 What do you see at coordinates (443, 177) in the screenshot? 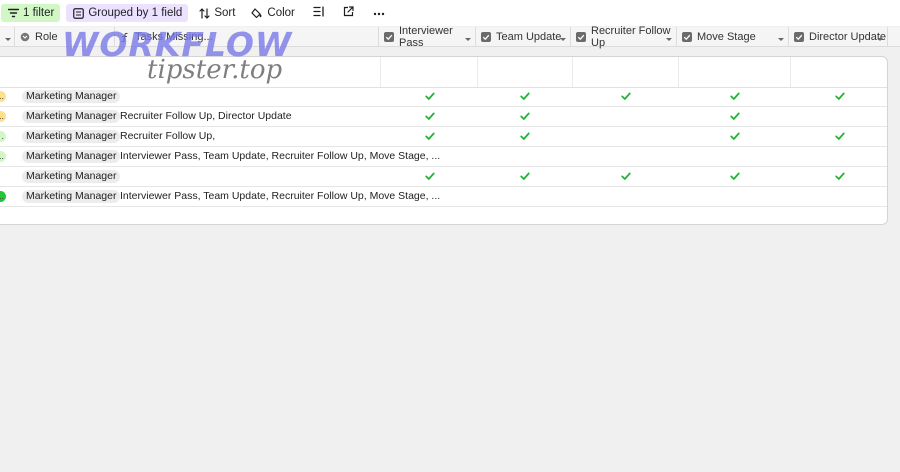
I see `table-row: Marketing Manager` at bounding box center [443, 177].